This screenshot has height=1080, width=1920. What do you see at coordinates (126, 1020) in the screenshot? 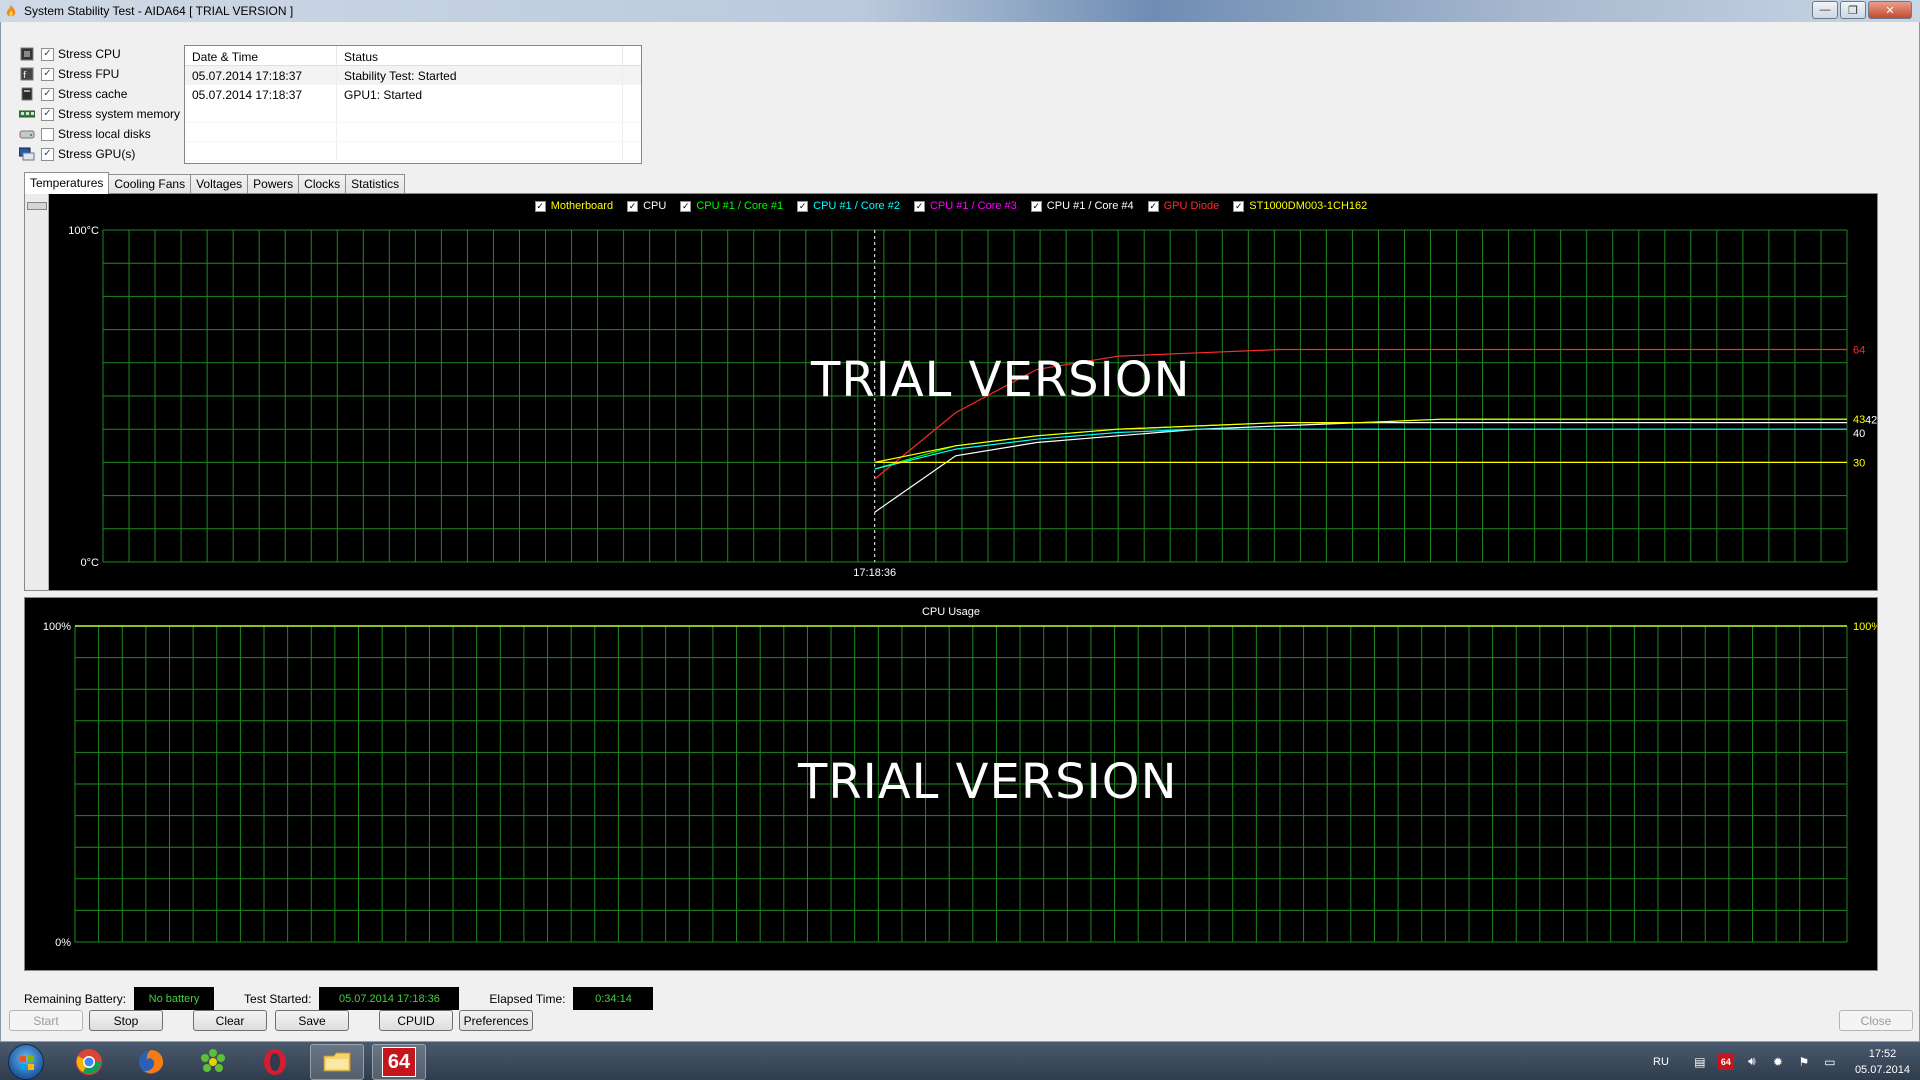
I see `stop-button: Stop` at bounding box center [126, 1020].